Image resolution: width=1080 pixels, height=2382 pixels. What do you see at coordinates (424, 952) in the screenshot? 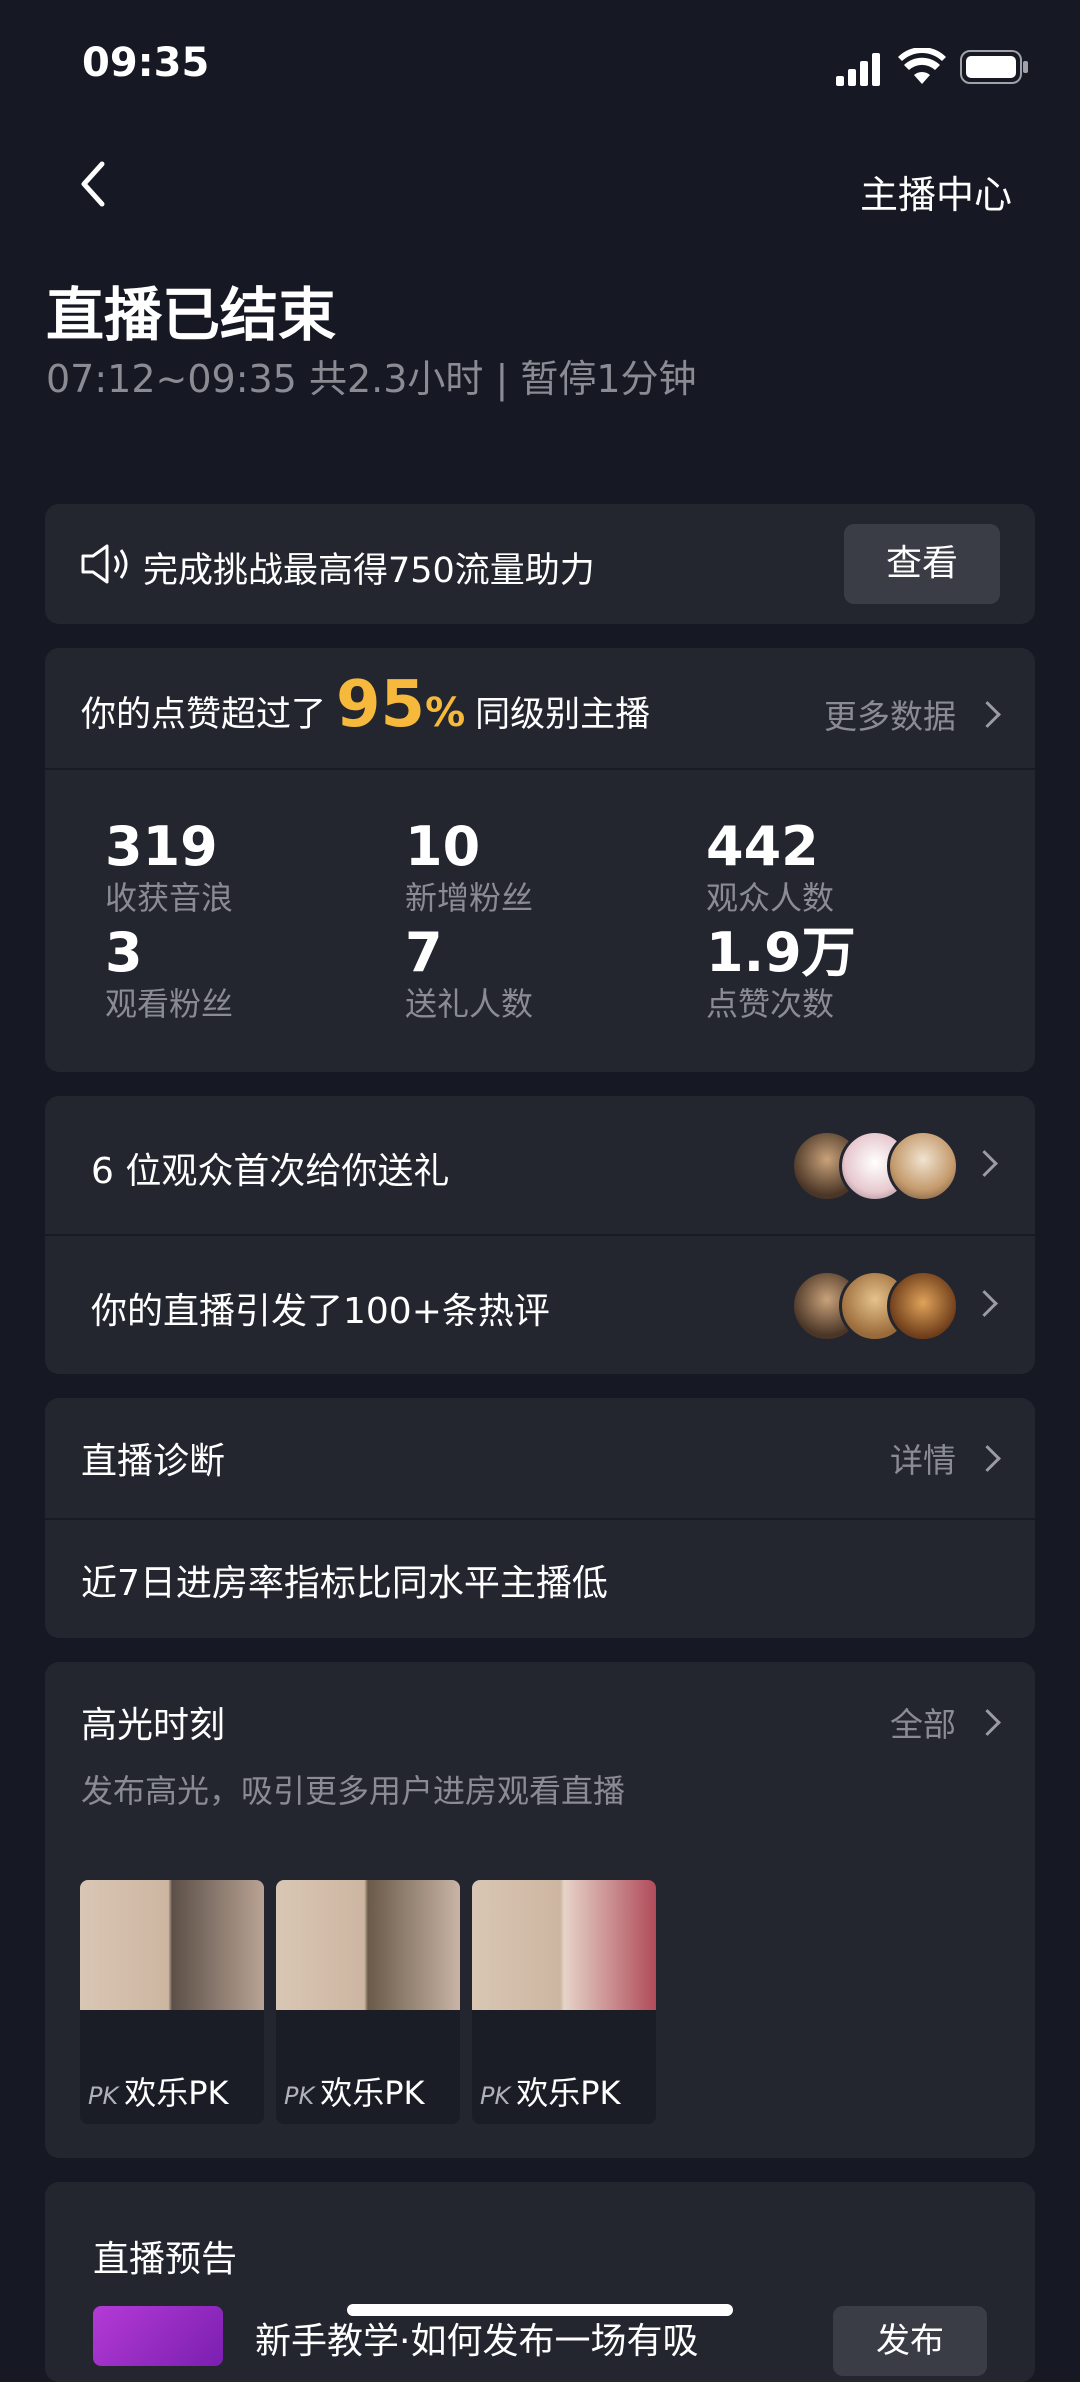
I see `stat-value: 7` at bounding box center [424, 952].